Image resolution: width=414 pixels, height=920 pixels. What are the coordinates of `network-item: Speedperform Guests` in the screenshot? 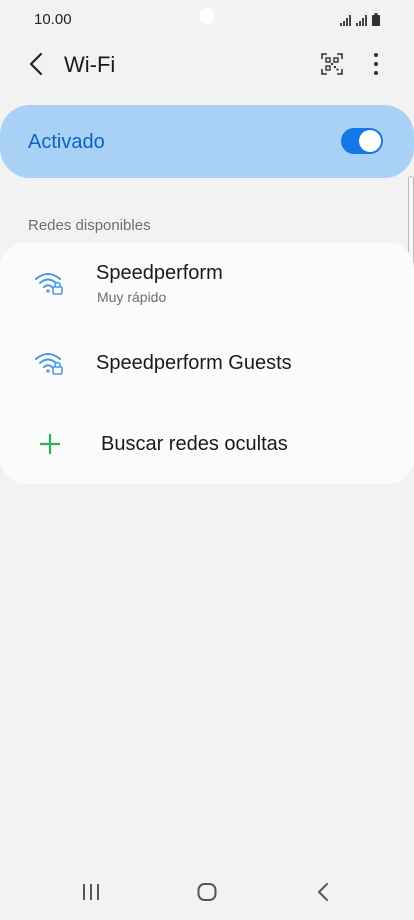 It's located at (207, 364).